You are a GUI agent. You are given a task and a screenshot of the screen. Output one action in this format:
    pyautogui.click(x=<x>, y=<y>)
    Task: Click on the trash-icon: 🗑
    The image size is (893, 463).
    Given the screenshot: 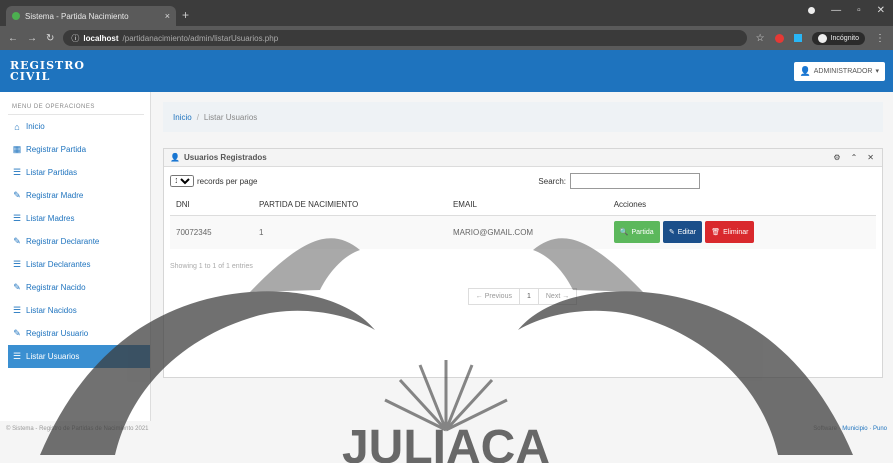 What is the action you would take?
    pyautogui.click(x=716, y=233)
    